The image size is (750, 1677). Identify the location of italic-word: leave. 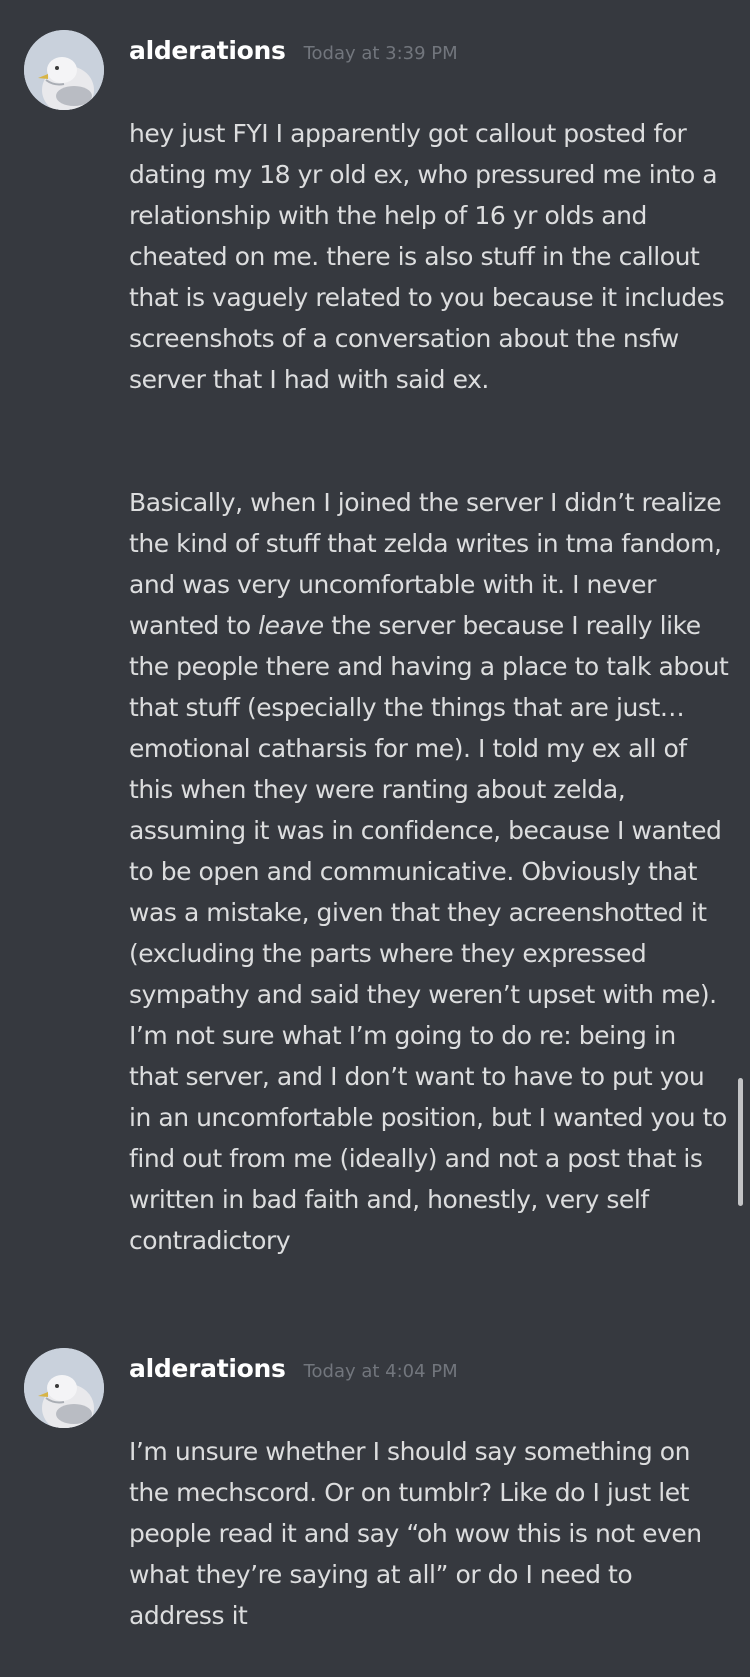
(291, 625).